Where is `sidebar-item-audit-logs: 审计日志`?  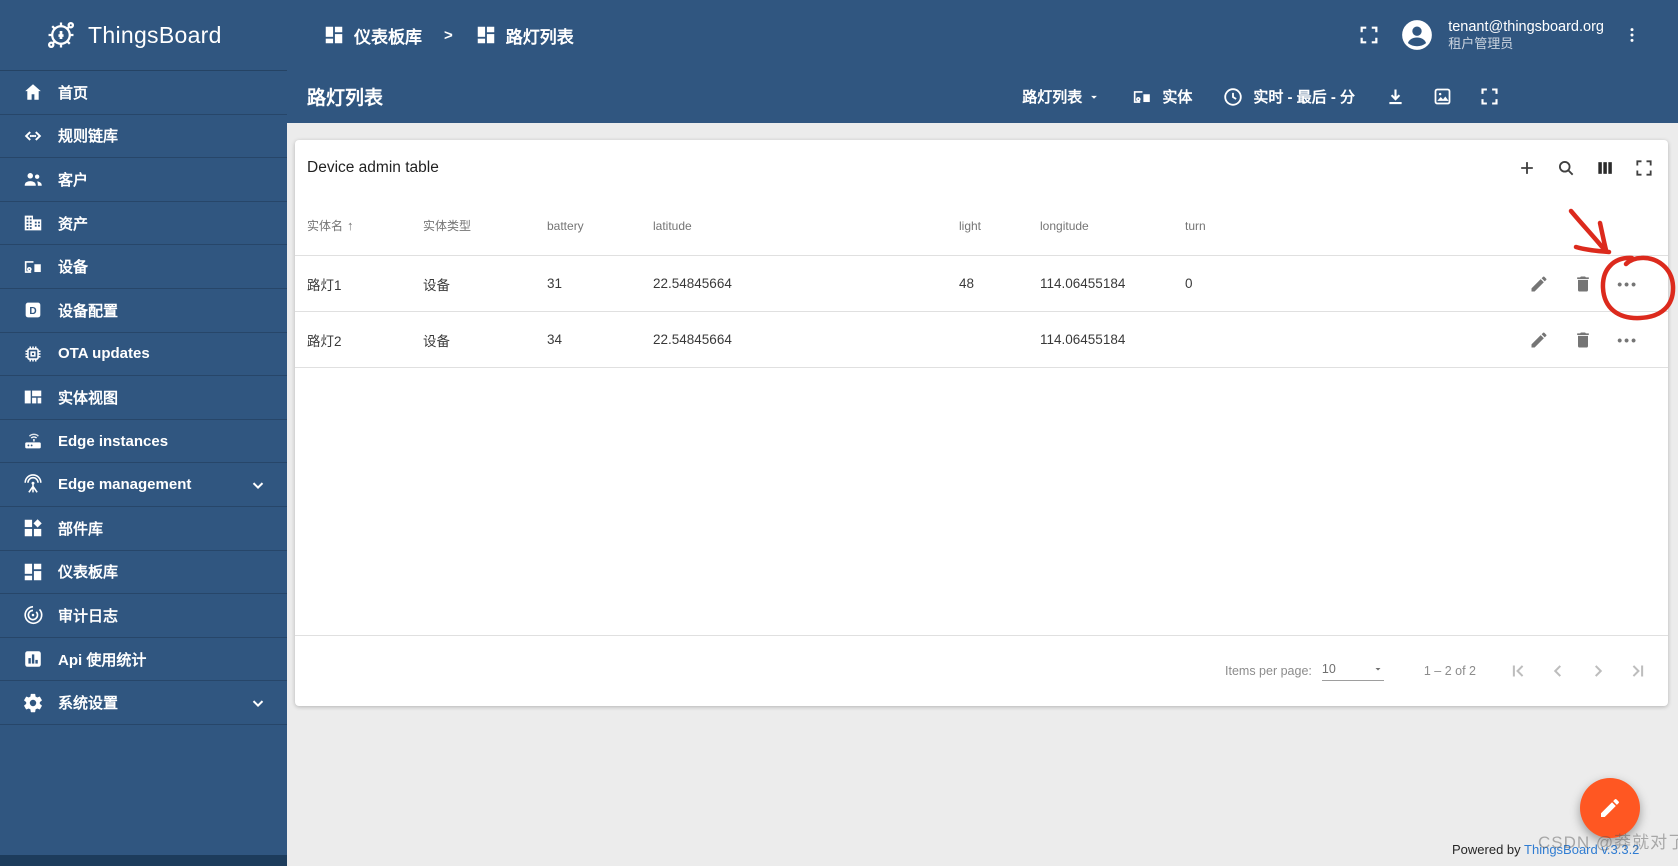
sidebar-item-audit-logs: 审计日志 is located at coordinates (143, 616).